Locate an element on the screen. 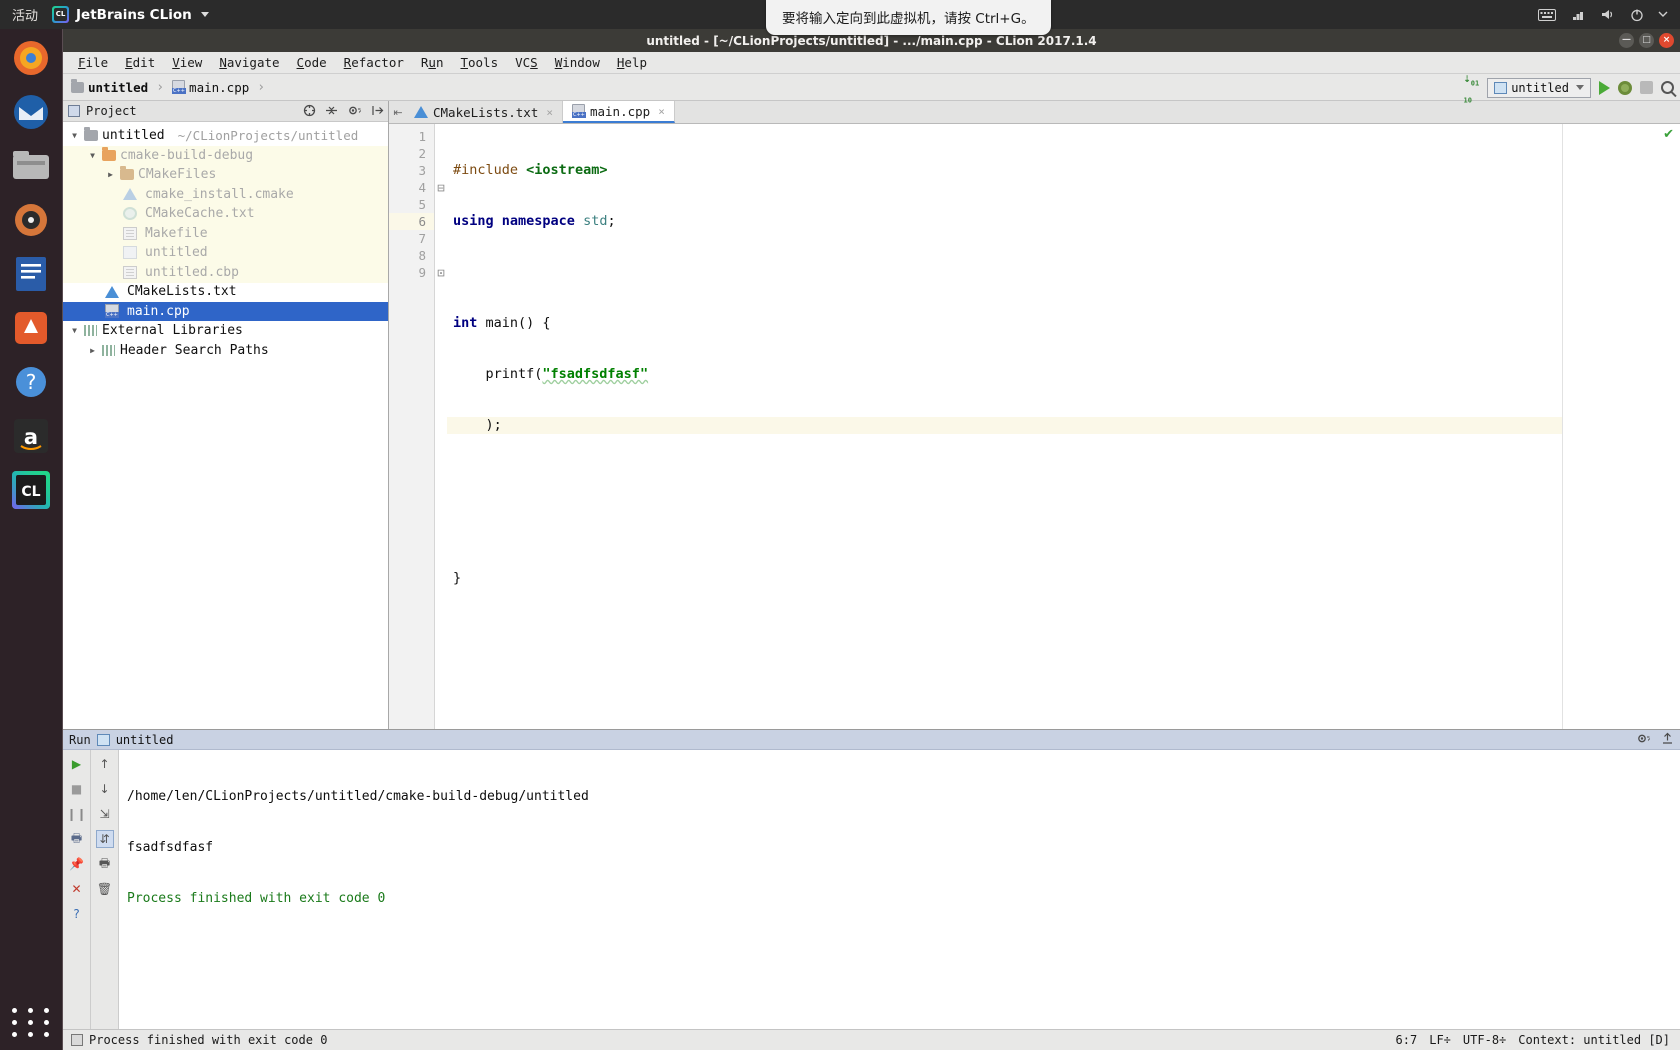 This screenshot has width=1680, height=1050. tree-node-header-search-paths: Header Search Paths is located at coordinates (225, 351).